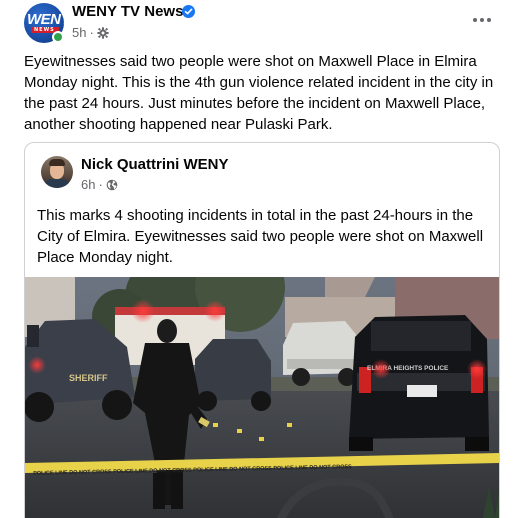  Describe the element at coordinates (44, 29) in the screenshot. I see `avatar-logo-subtext: NEWS` at that location.